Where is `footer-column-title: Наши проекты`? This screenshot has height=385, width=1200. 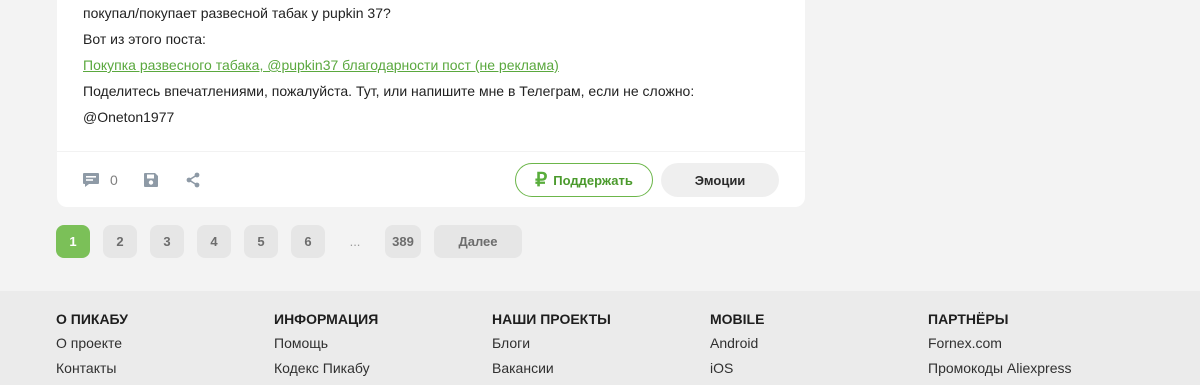 footer-column-title: Наши проекты is located at coordinates (551, 319).